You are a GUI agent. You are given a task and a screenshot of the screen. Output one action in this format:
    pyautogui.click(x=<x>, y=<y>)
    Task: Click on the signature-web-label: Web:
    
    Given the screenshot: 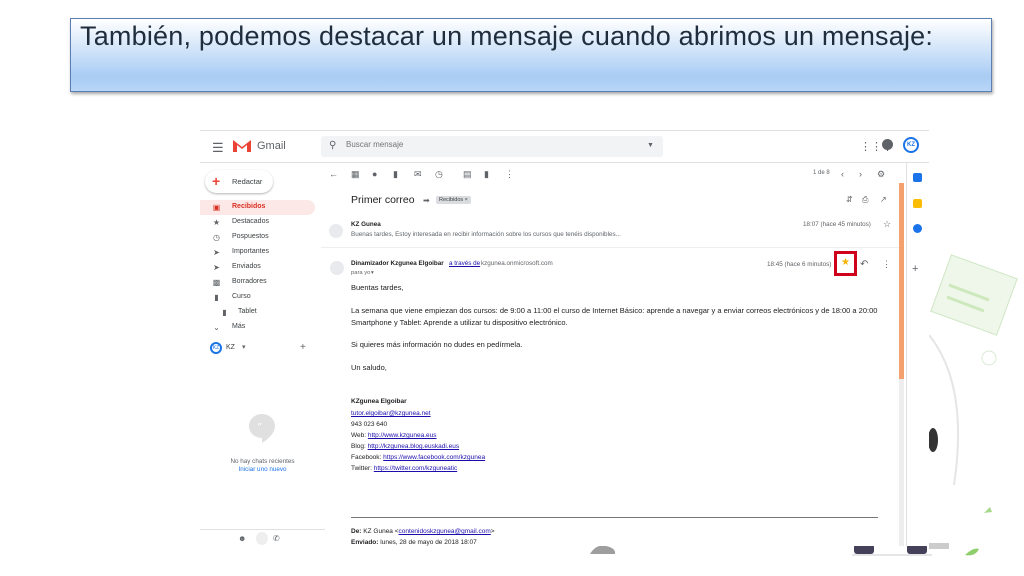 What is the action you would take?
    pyautogui.click(x=359, y=435)
    